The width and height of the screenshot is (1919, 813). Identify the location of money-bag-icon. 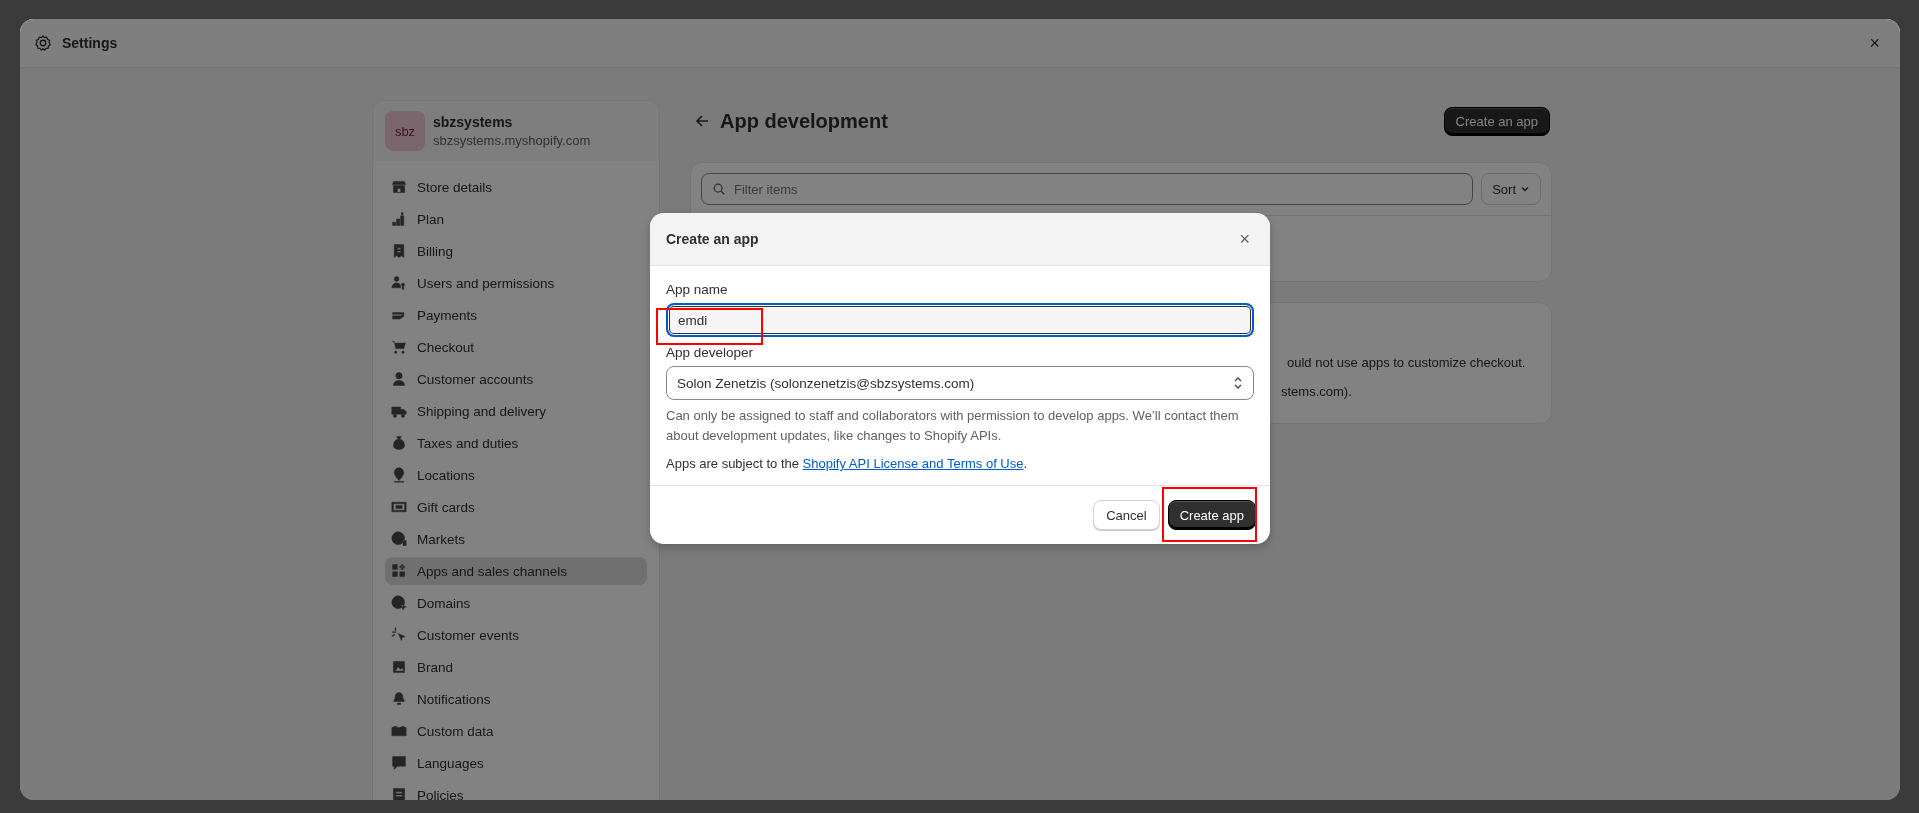
(399, 443).